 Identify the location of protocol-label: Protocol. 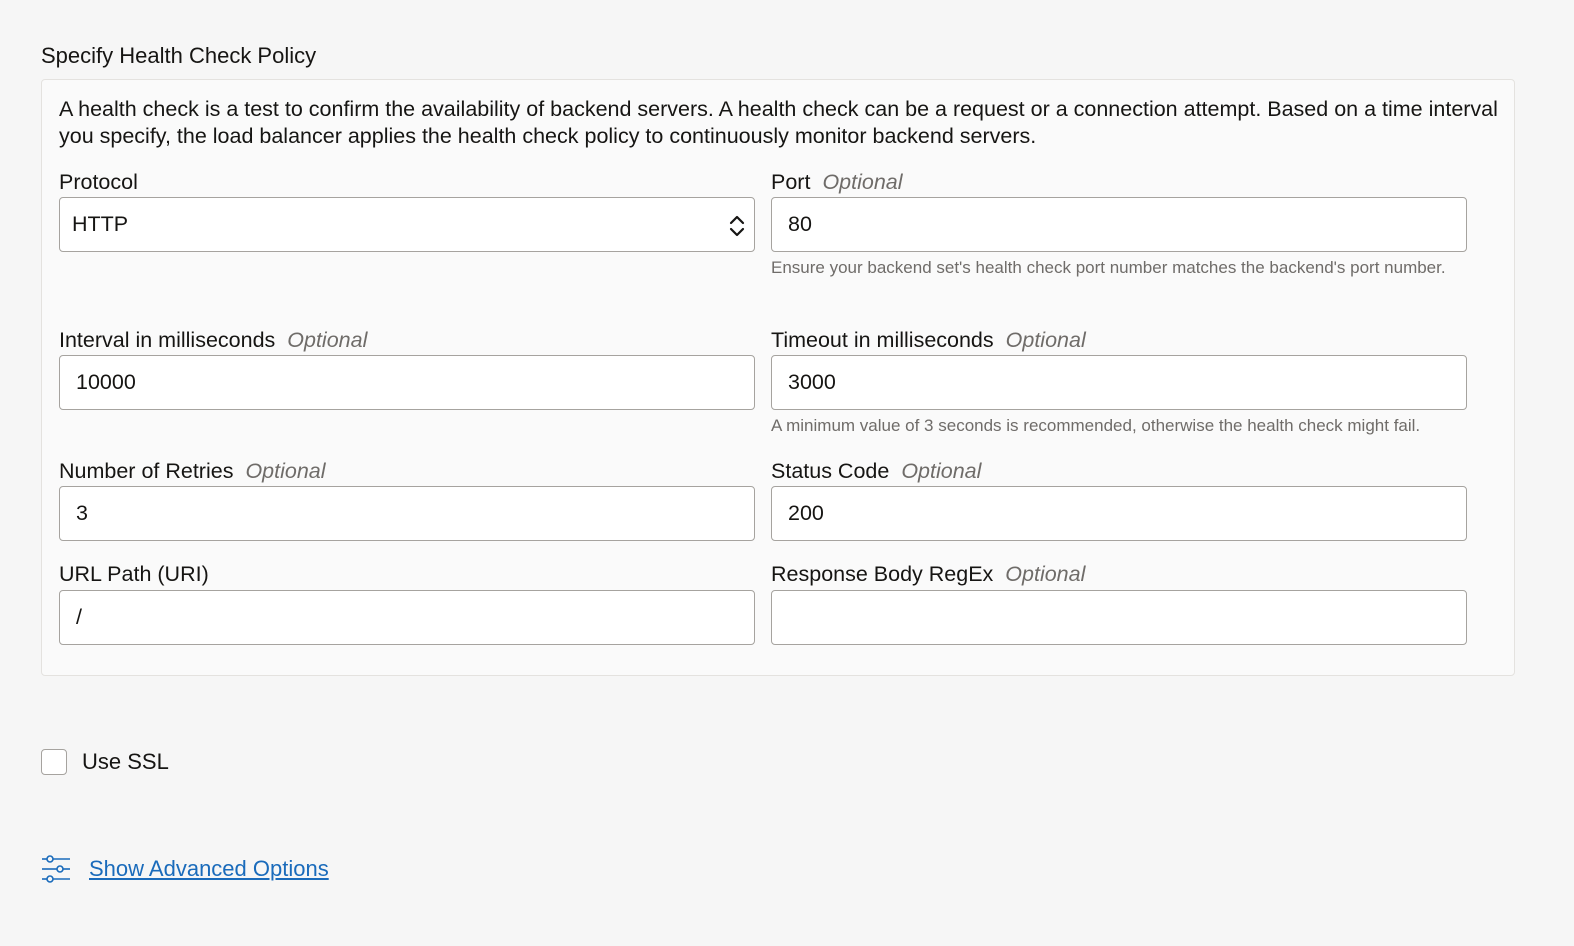
(98, 182).